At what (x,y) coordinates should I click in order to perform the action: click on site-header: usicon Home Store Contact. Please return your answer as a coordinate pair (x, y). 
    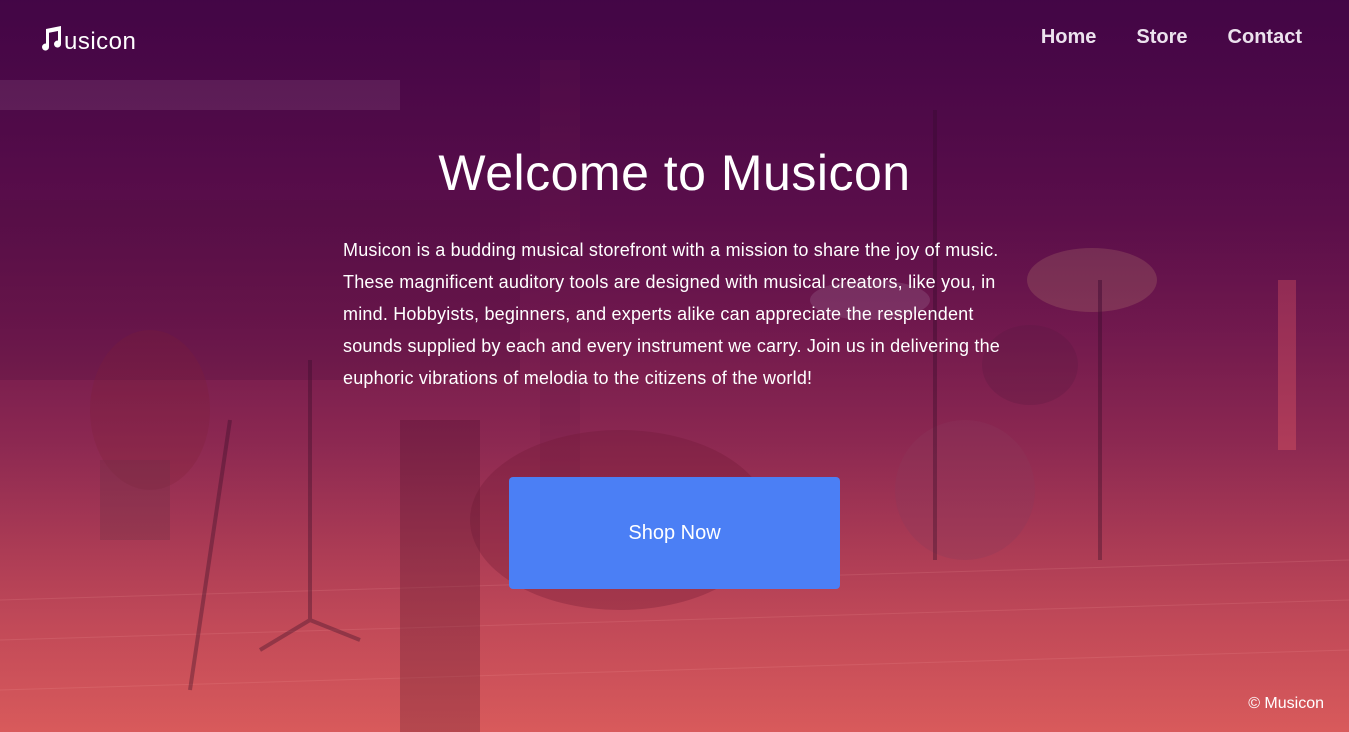
    Looking at the image, I should click on (674, 40).